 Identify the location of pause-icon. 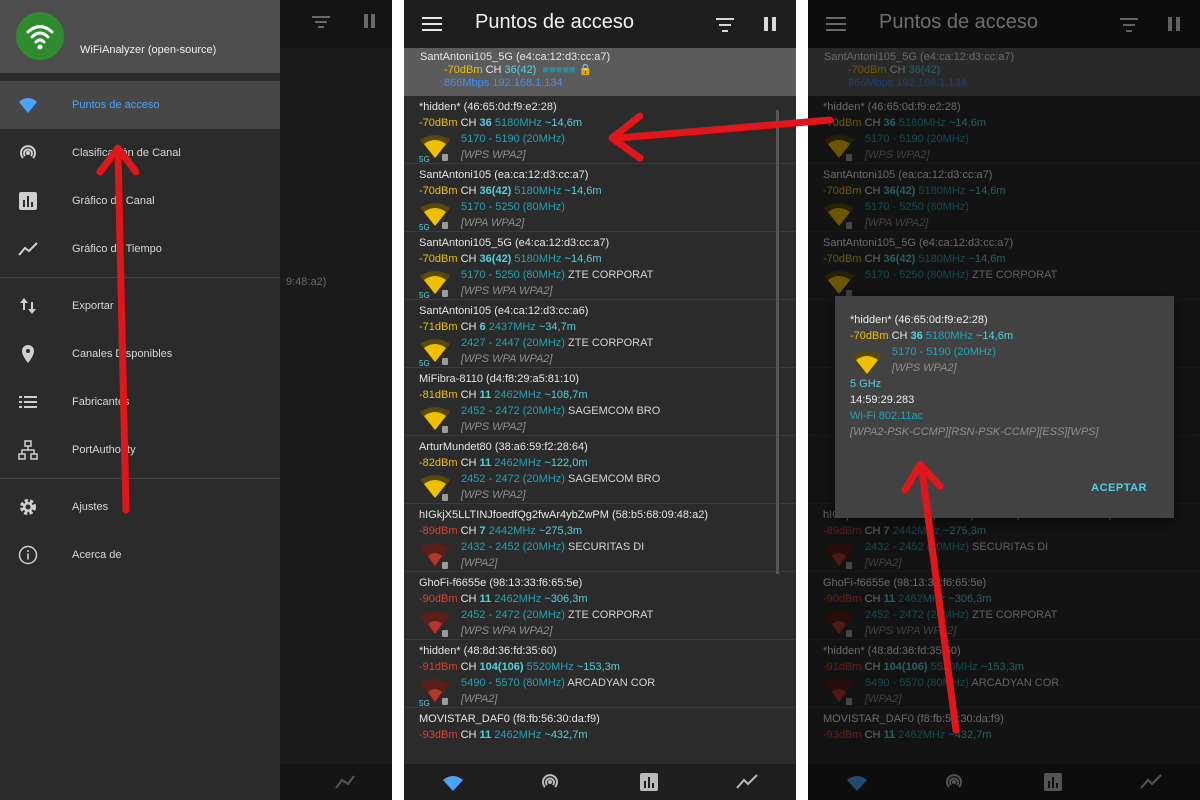
(770, 24).